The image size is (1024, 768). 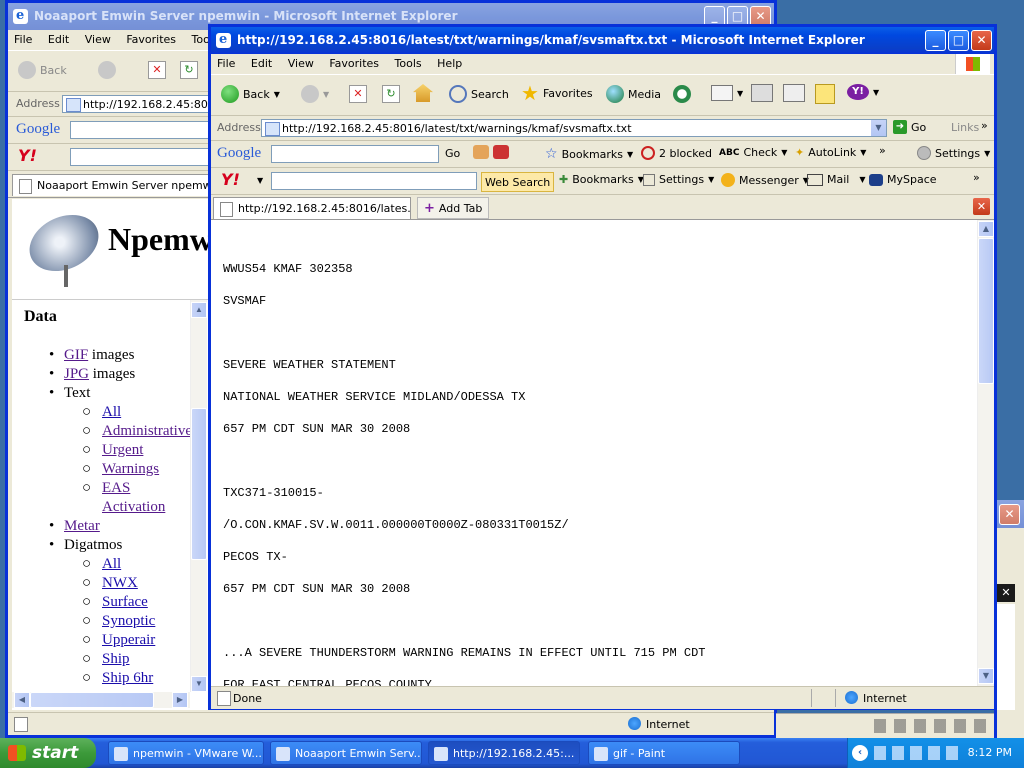 What do you see at coordinates (122, 450) in the screenshot?
I see `urgent-link: Urgent` at bounding box center [122, 450].